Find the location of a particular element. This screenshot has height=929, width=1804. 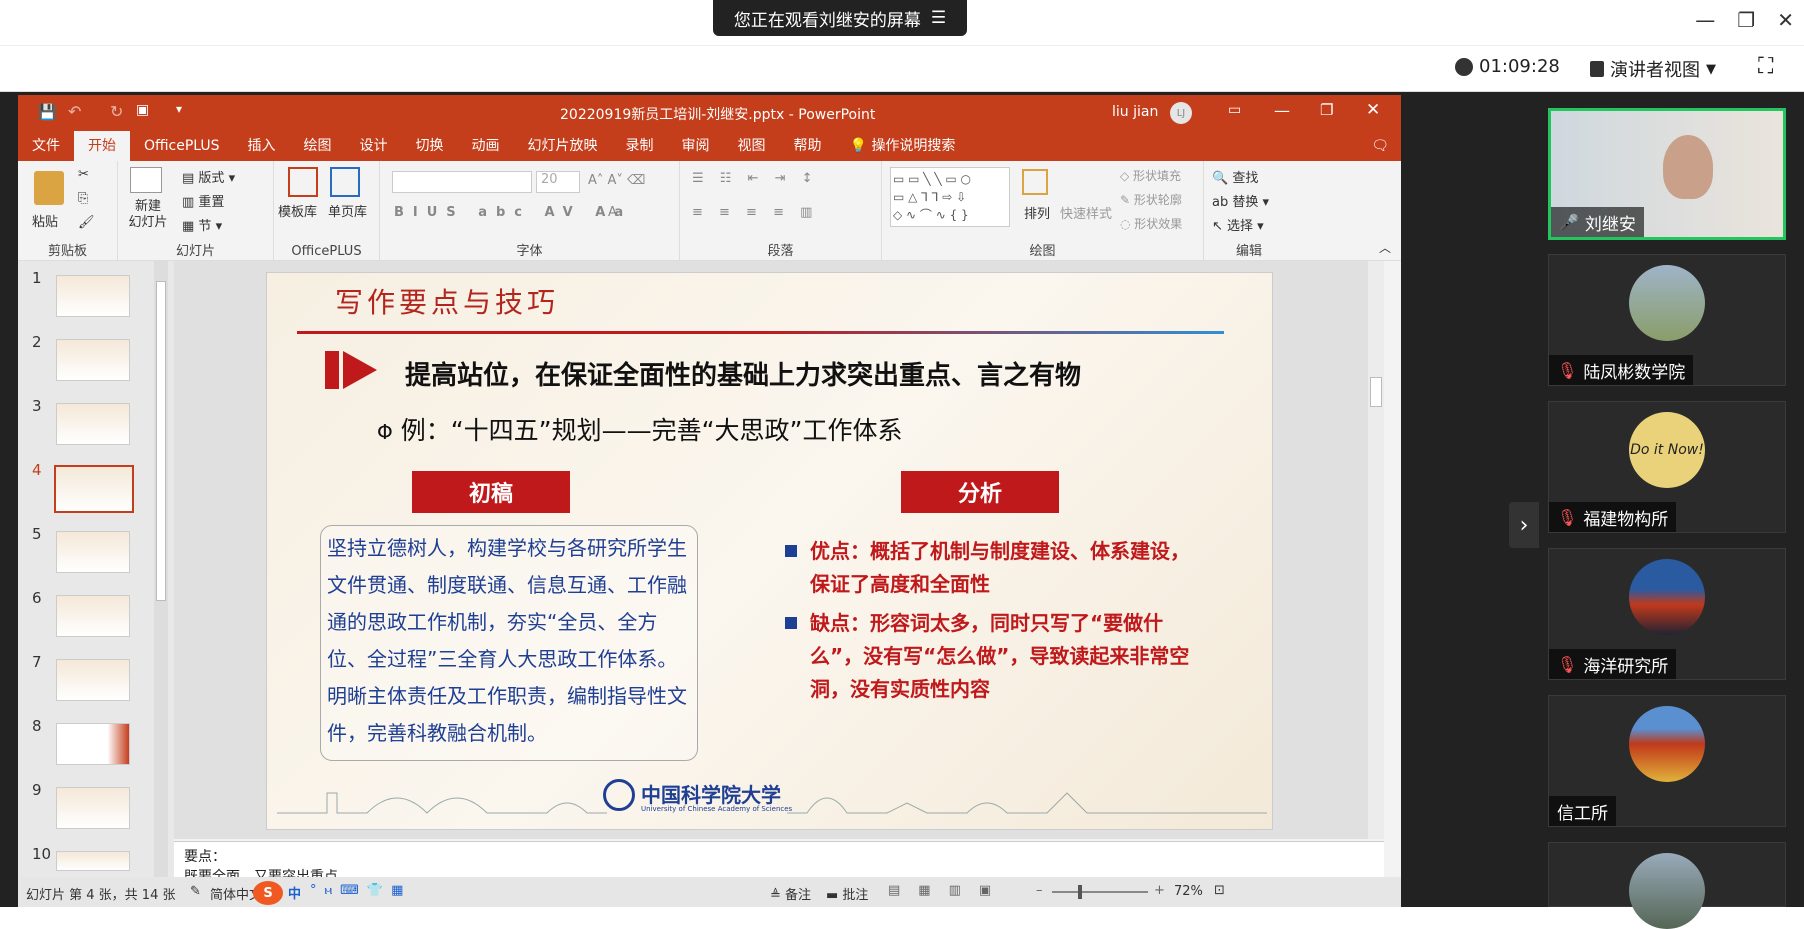

shape-outline-button: ✎ 形状轮廓 is located at coordinates (1151, 199).